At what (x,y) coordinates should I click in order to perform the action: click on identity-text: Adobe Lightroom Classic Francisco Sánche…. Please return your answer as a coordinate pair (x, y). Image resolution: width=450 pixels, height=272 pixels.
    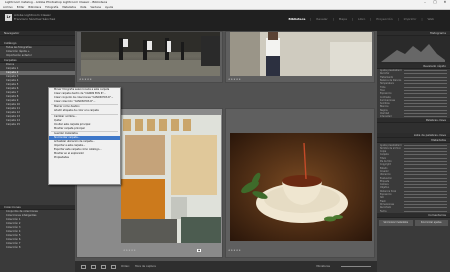
    Looking at the image, I should click on (35, 17).